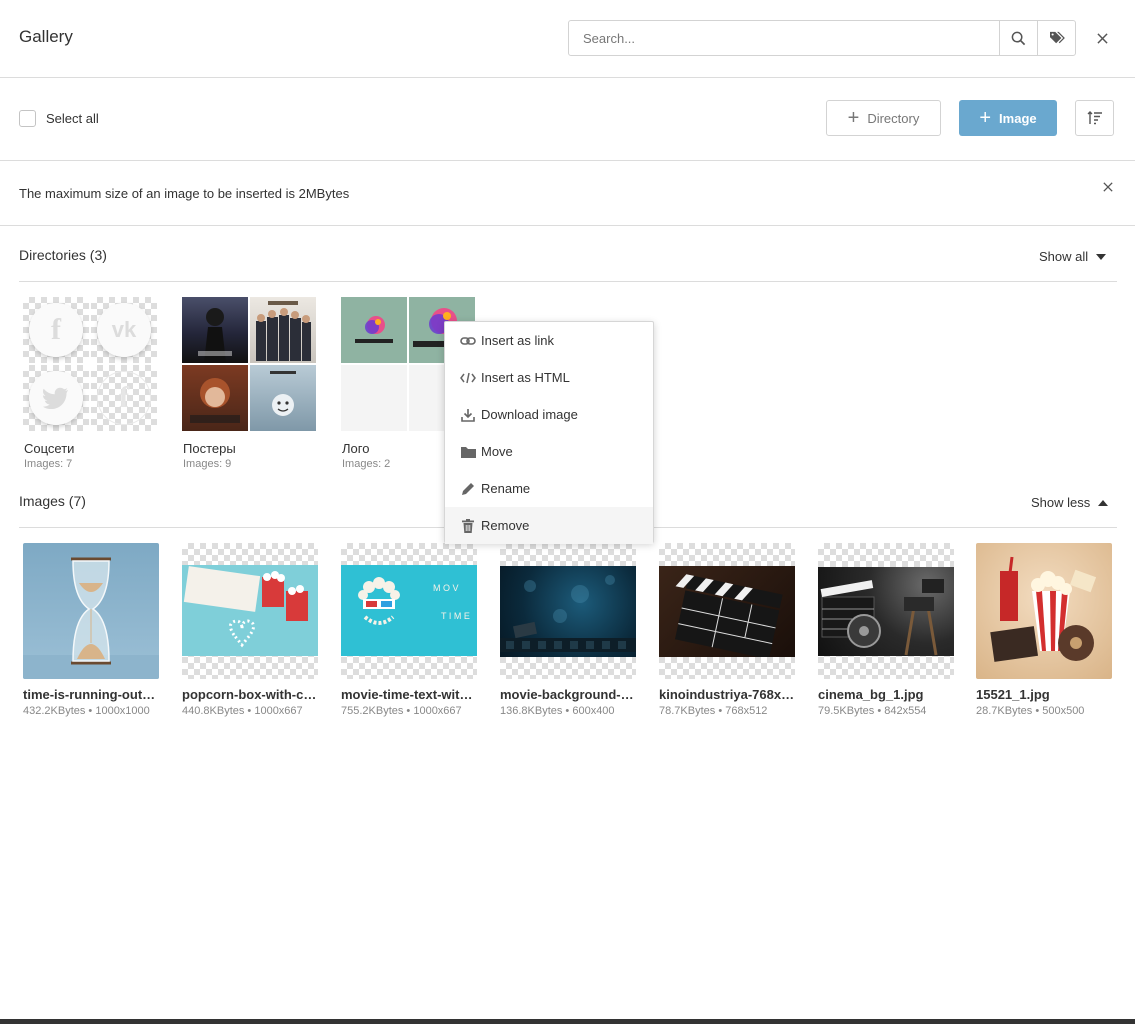 Image resolution: width=1135 pixels, height=1024 pixels. I want to click on directory-card: f vk f Соцсети Images: 7, so click(91, 383).